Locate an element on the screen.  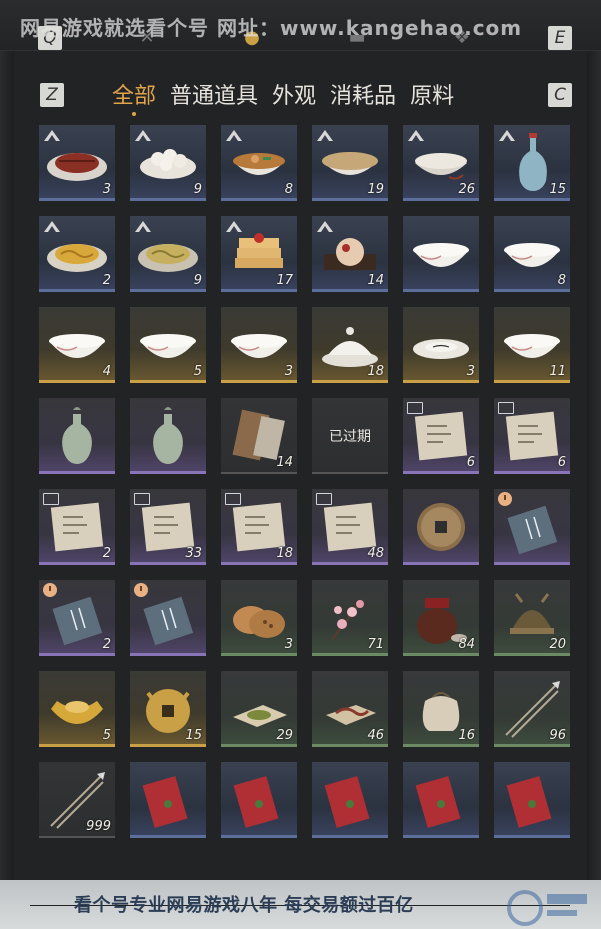
item-slot-paper-scroll-5: 18 is located at coordinates (259, 527).